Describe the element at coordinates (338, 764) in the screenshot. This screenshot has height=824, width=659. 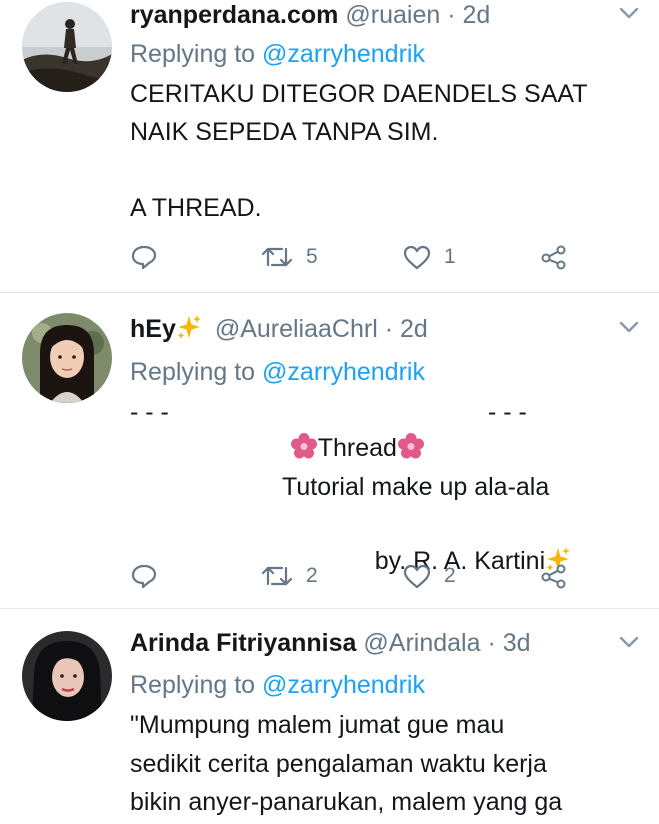
I see `tweet-line: sedikit cerita pengalaman waktu kerja` at that location.